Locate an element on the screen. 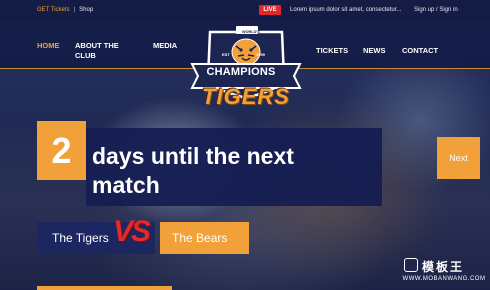  get-tickets-link: GET Tickets is located at coordinates (53, 10).